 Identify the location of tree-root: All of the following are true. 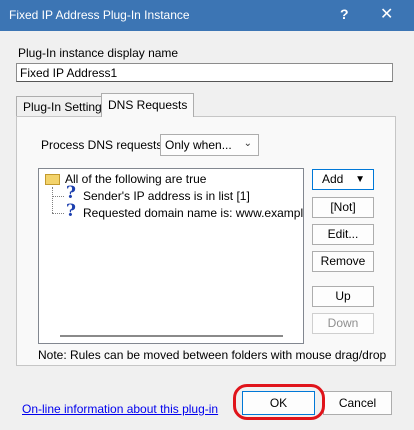
(135, 179).